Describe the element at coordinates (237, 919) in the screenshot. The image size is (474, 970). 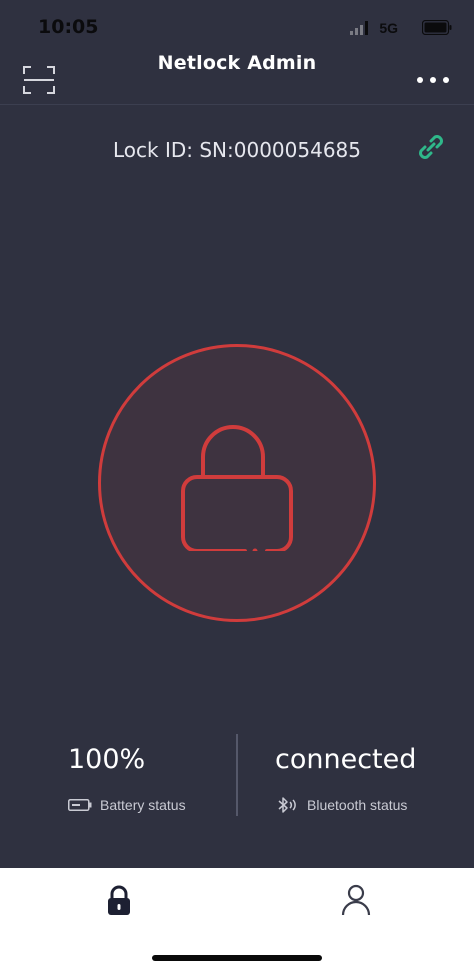
I see `tab-bar` at that location.